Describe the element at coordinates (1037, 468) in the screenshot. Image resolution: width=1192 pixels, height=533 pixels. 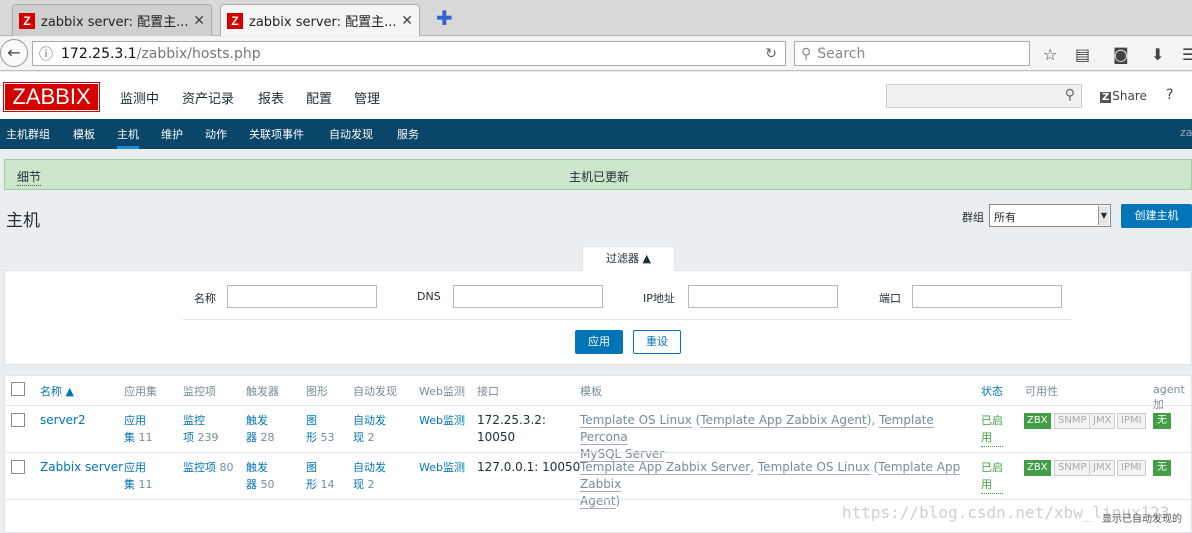
I see `zbx-badge: ZBX` at that location.